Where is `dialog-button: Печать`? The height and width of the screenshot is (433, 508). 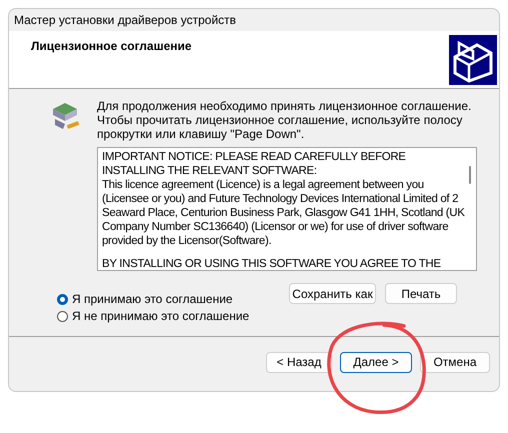 dialog-button: Печать is located at coordinates (421, 293).